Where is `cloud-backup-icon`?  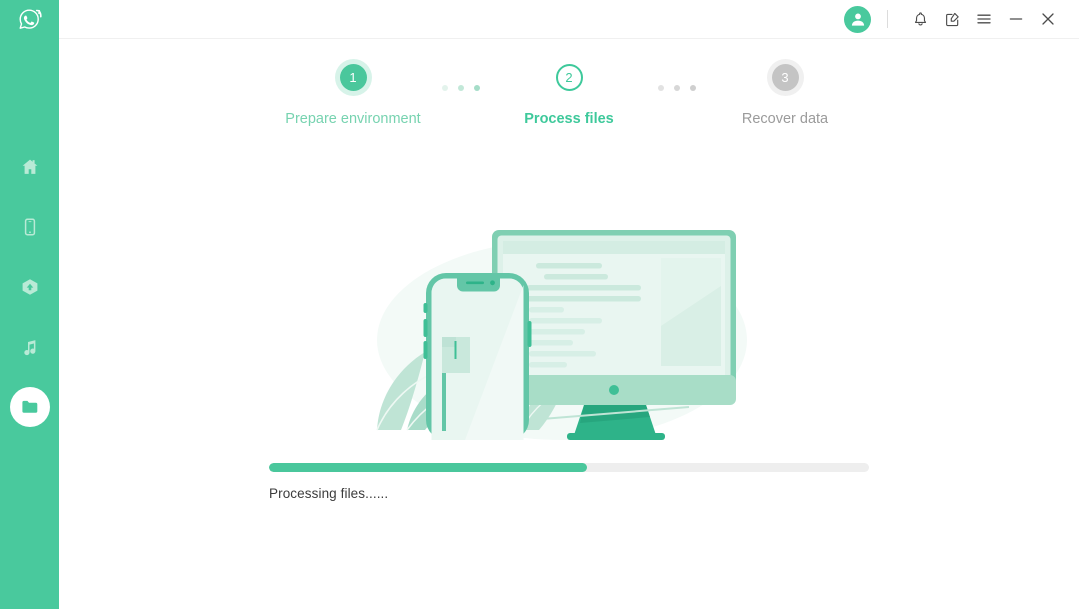
cloud-backup-icon is located at coordinates (29, 287).